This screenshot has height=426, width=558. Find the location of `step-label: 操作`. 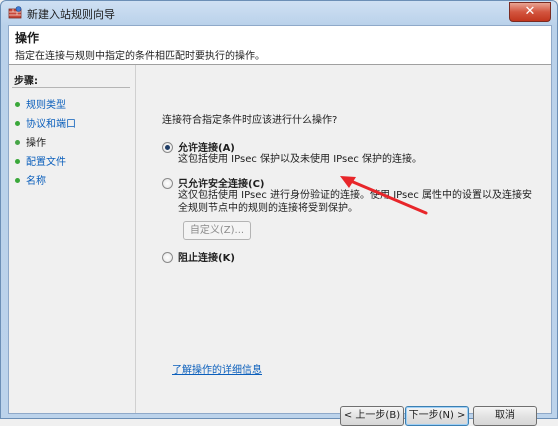

step-label: 操作 is located at coordinates (36, 143).